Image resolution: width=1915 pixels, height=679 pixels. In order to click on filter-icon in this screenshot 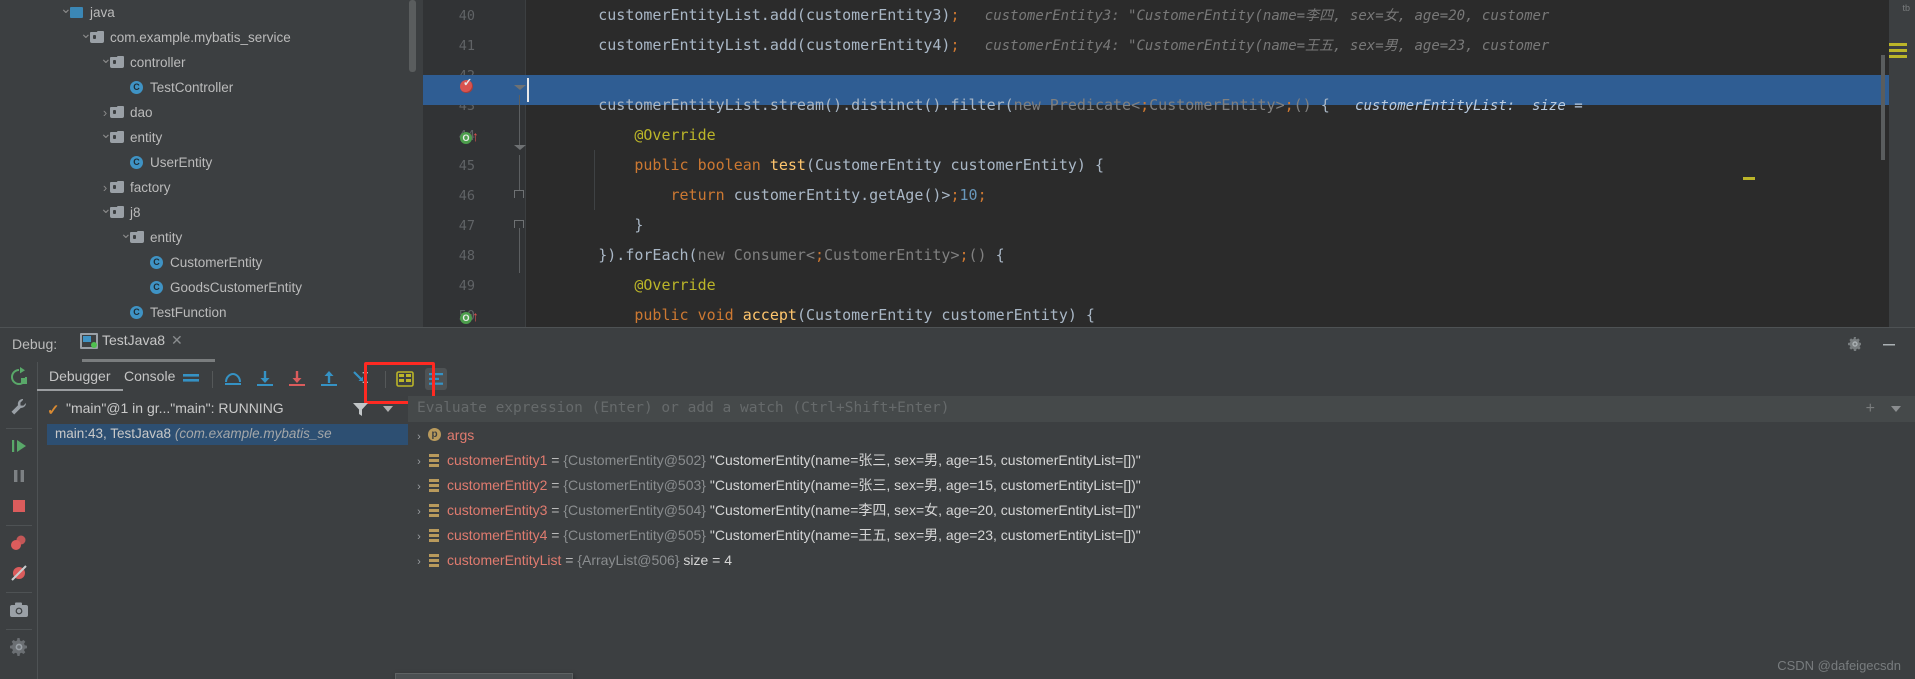, I will do `click(360, 409)`.